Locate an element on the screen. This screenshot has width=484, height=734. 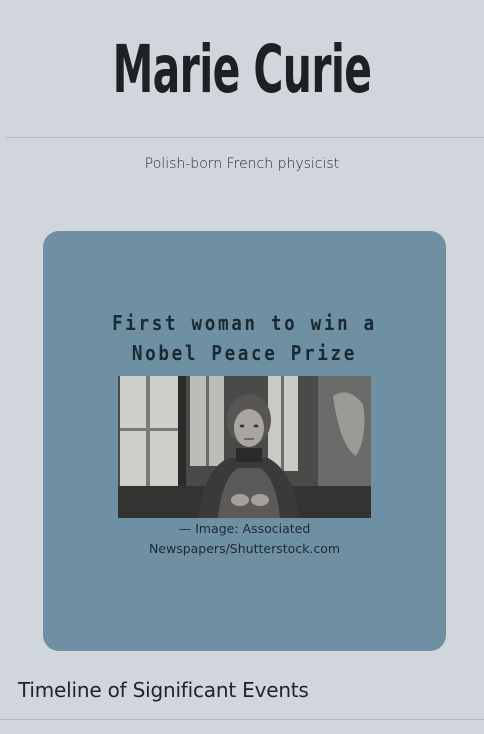
timeline-divider is located at coordinates (242, 719).